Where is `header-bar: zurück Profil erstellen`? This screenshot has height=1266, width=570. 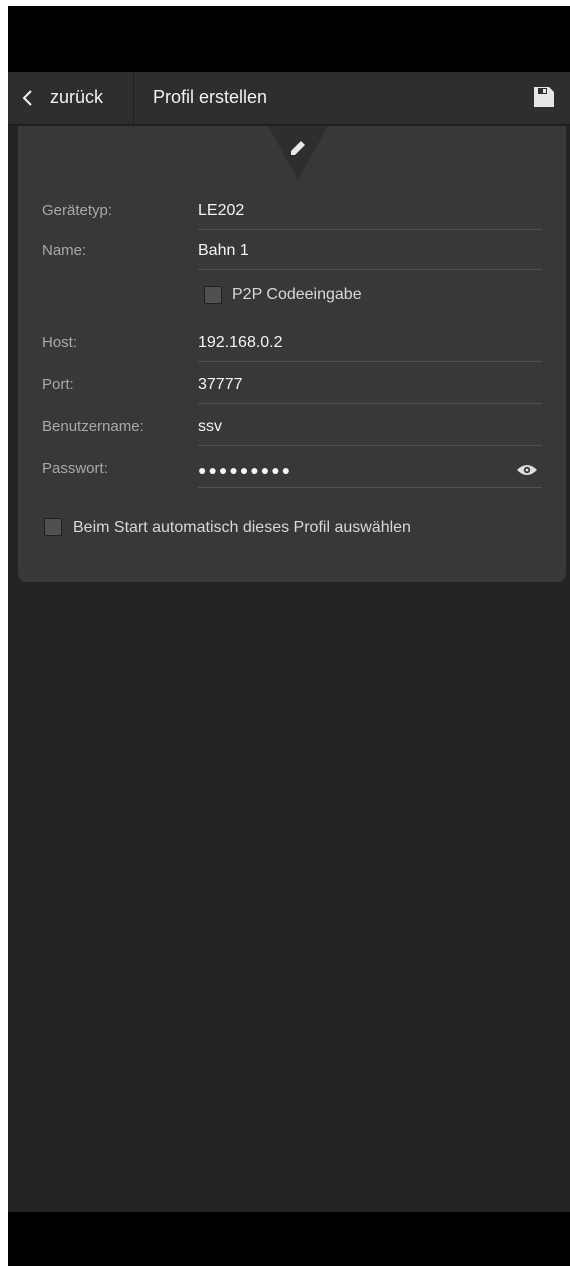 header-bar: zurück Profil erstellen is located at coordinates (289, 98).